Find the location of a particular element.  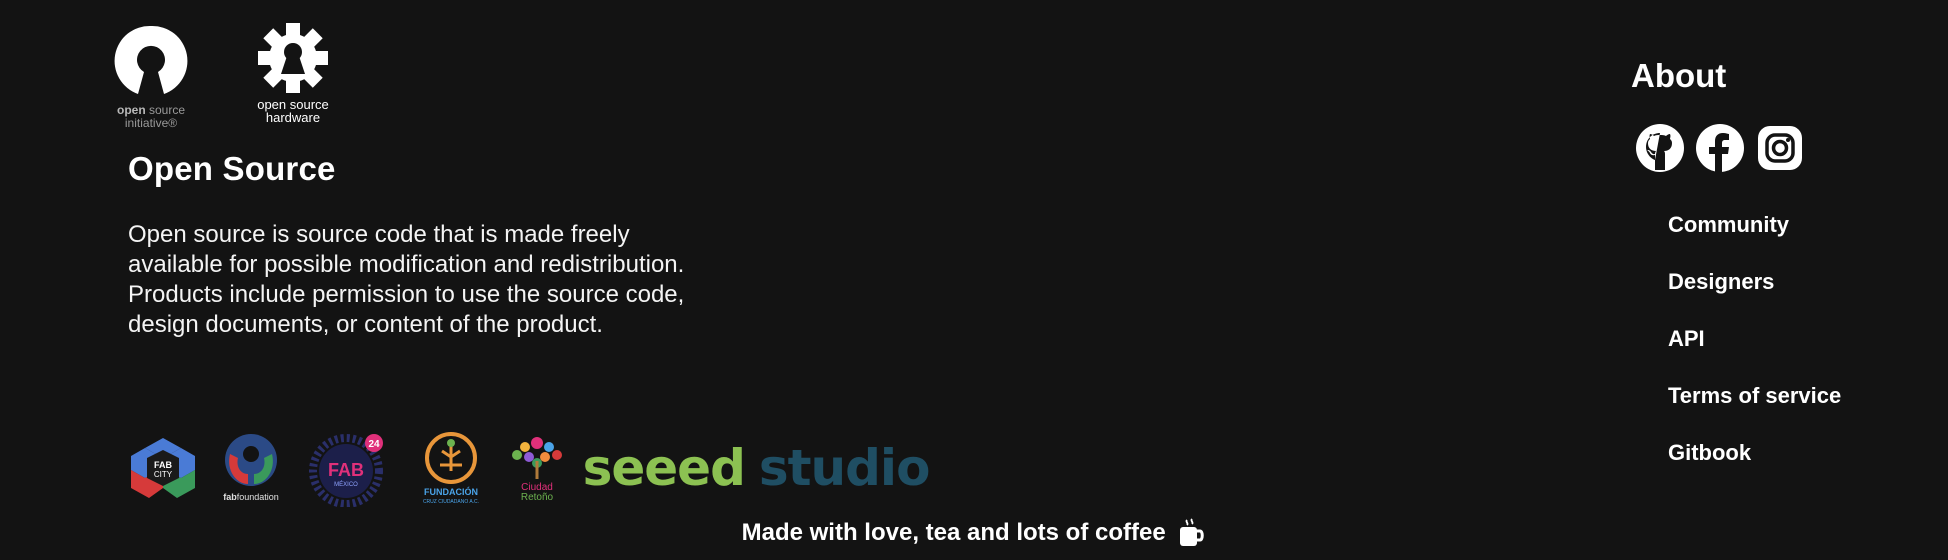

footer: Made with love, tea and lots of coffee is located at coordinates (974, 533).